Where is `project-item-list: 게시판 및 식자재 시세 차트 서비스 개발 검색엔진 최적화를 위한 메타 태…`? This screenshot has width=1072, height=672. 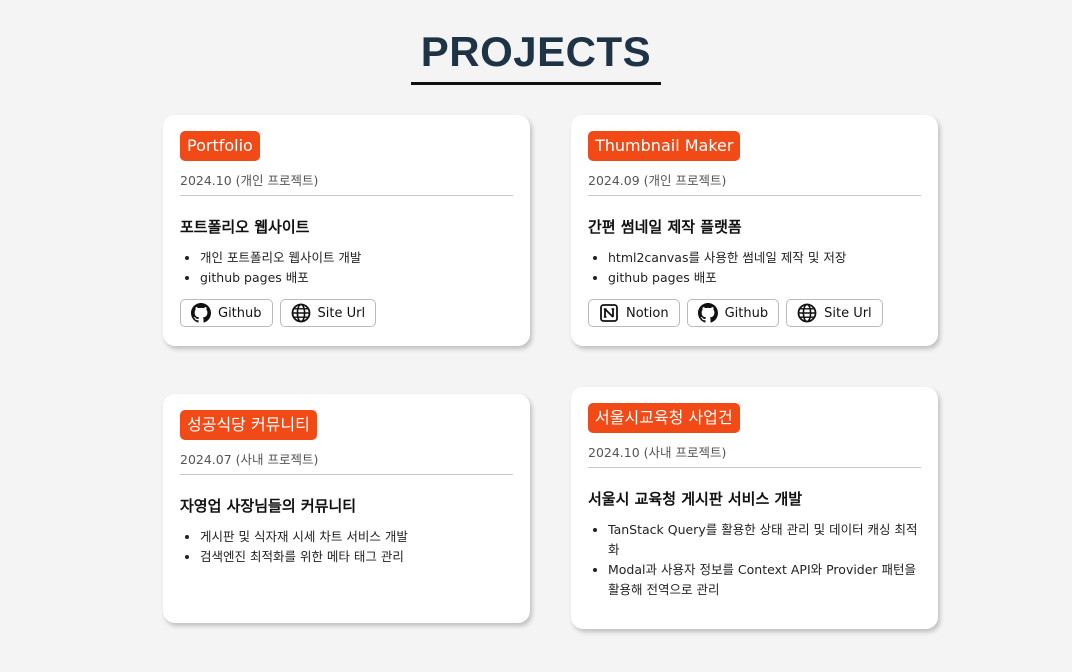
project-item-list: 게시판 및 식자재 시세 차트 서비스 개발 검색엔진 최적화를 위한 메타 태… is located at coordinates (346, 547).